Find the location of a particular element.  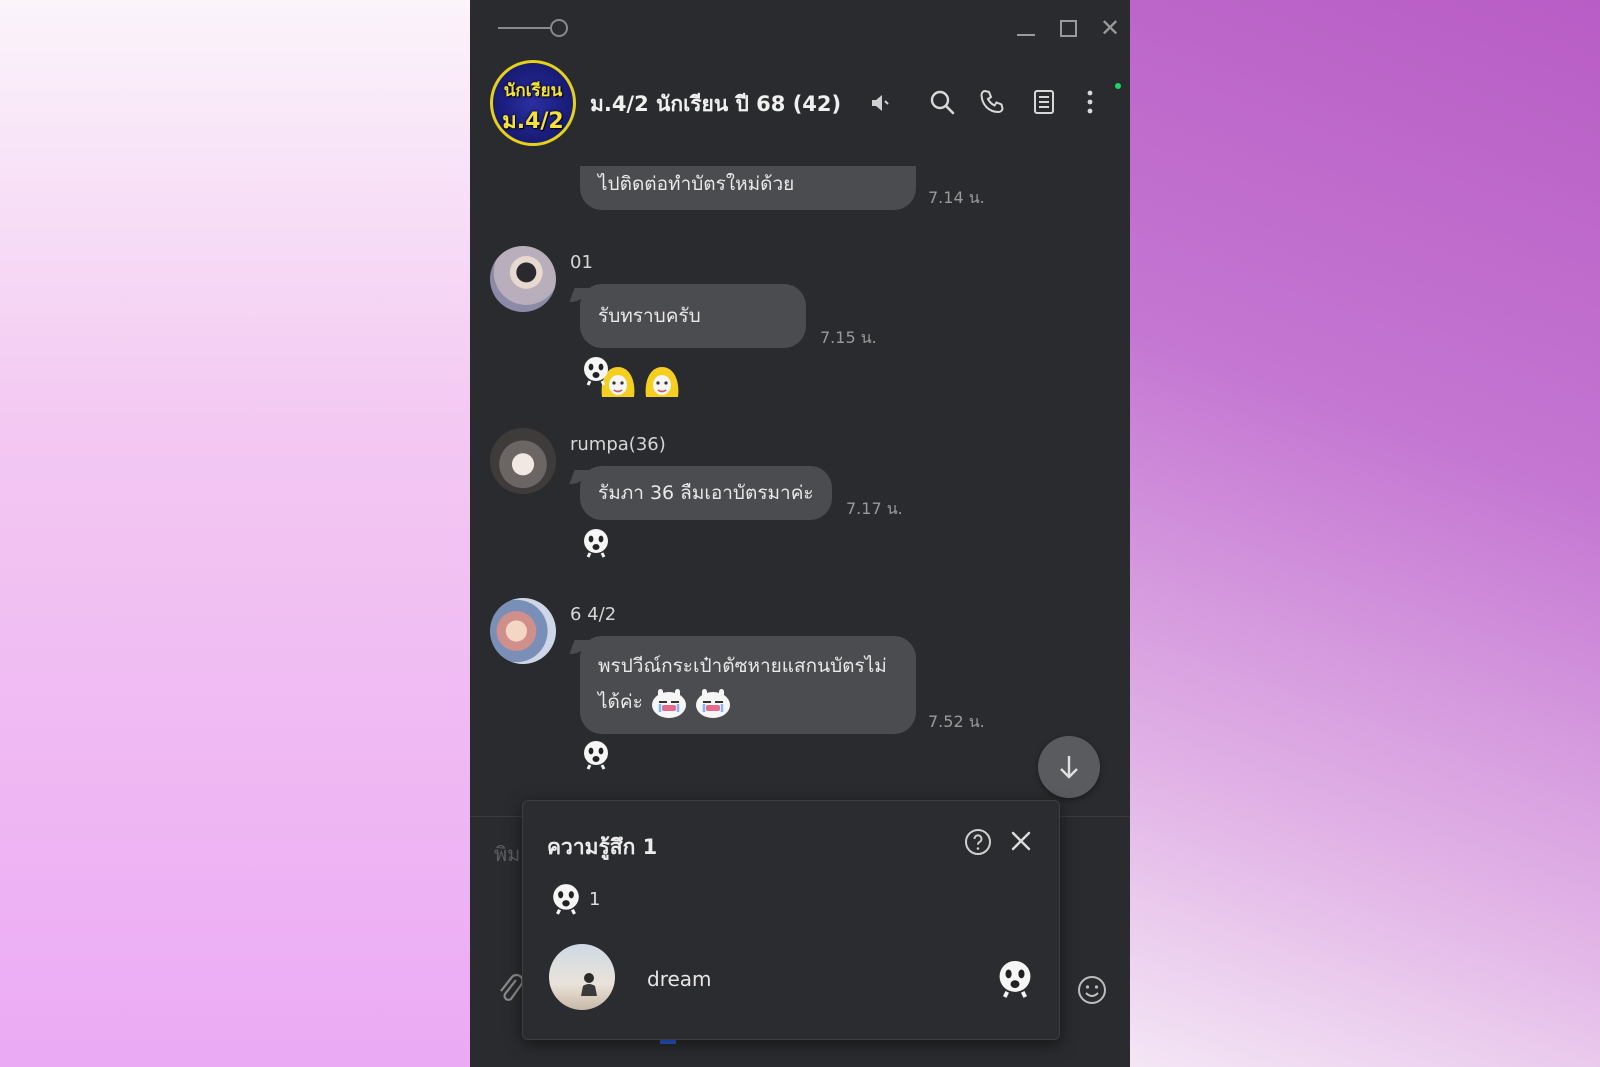

avatar is located at coordinates (582, 977).